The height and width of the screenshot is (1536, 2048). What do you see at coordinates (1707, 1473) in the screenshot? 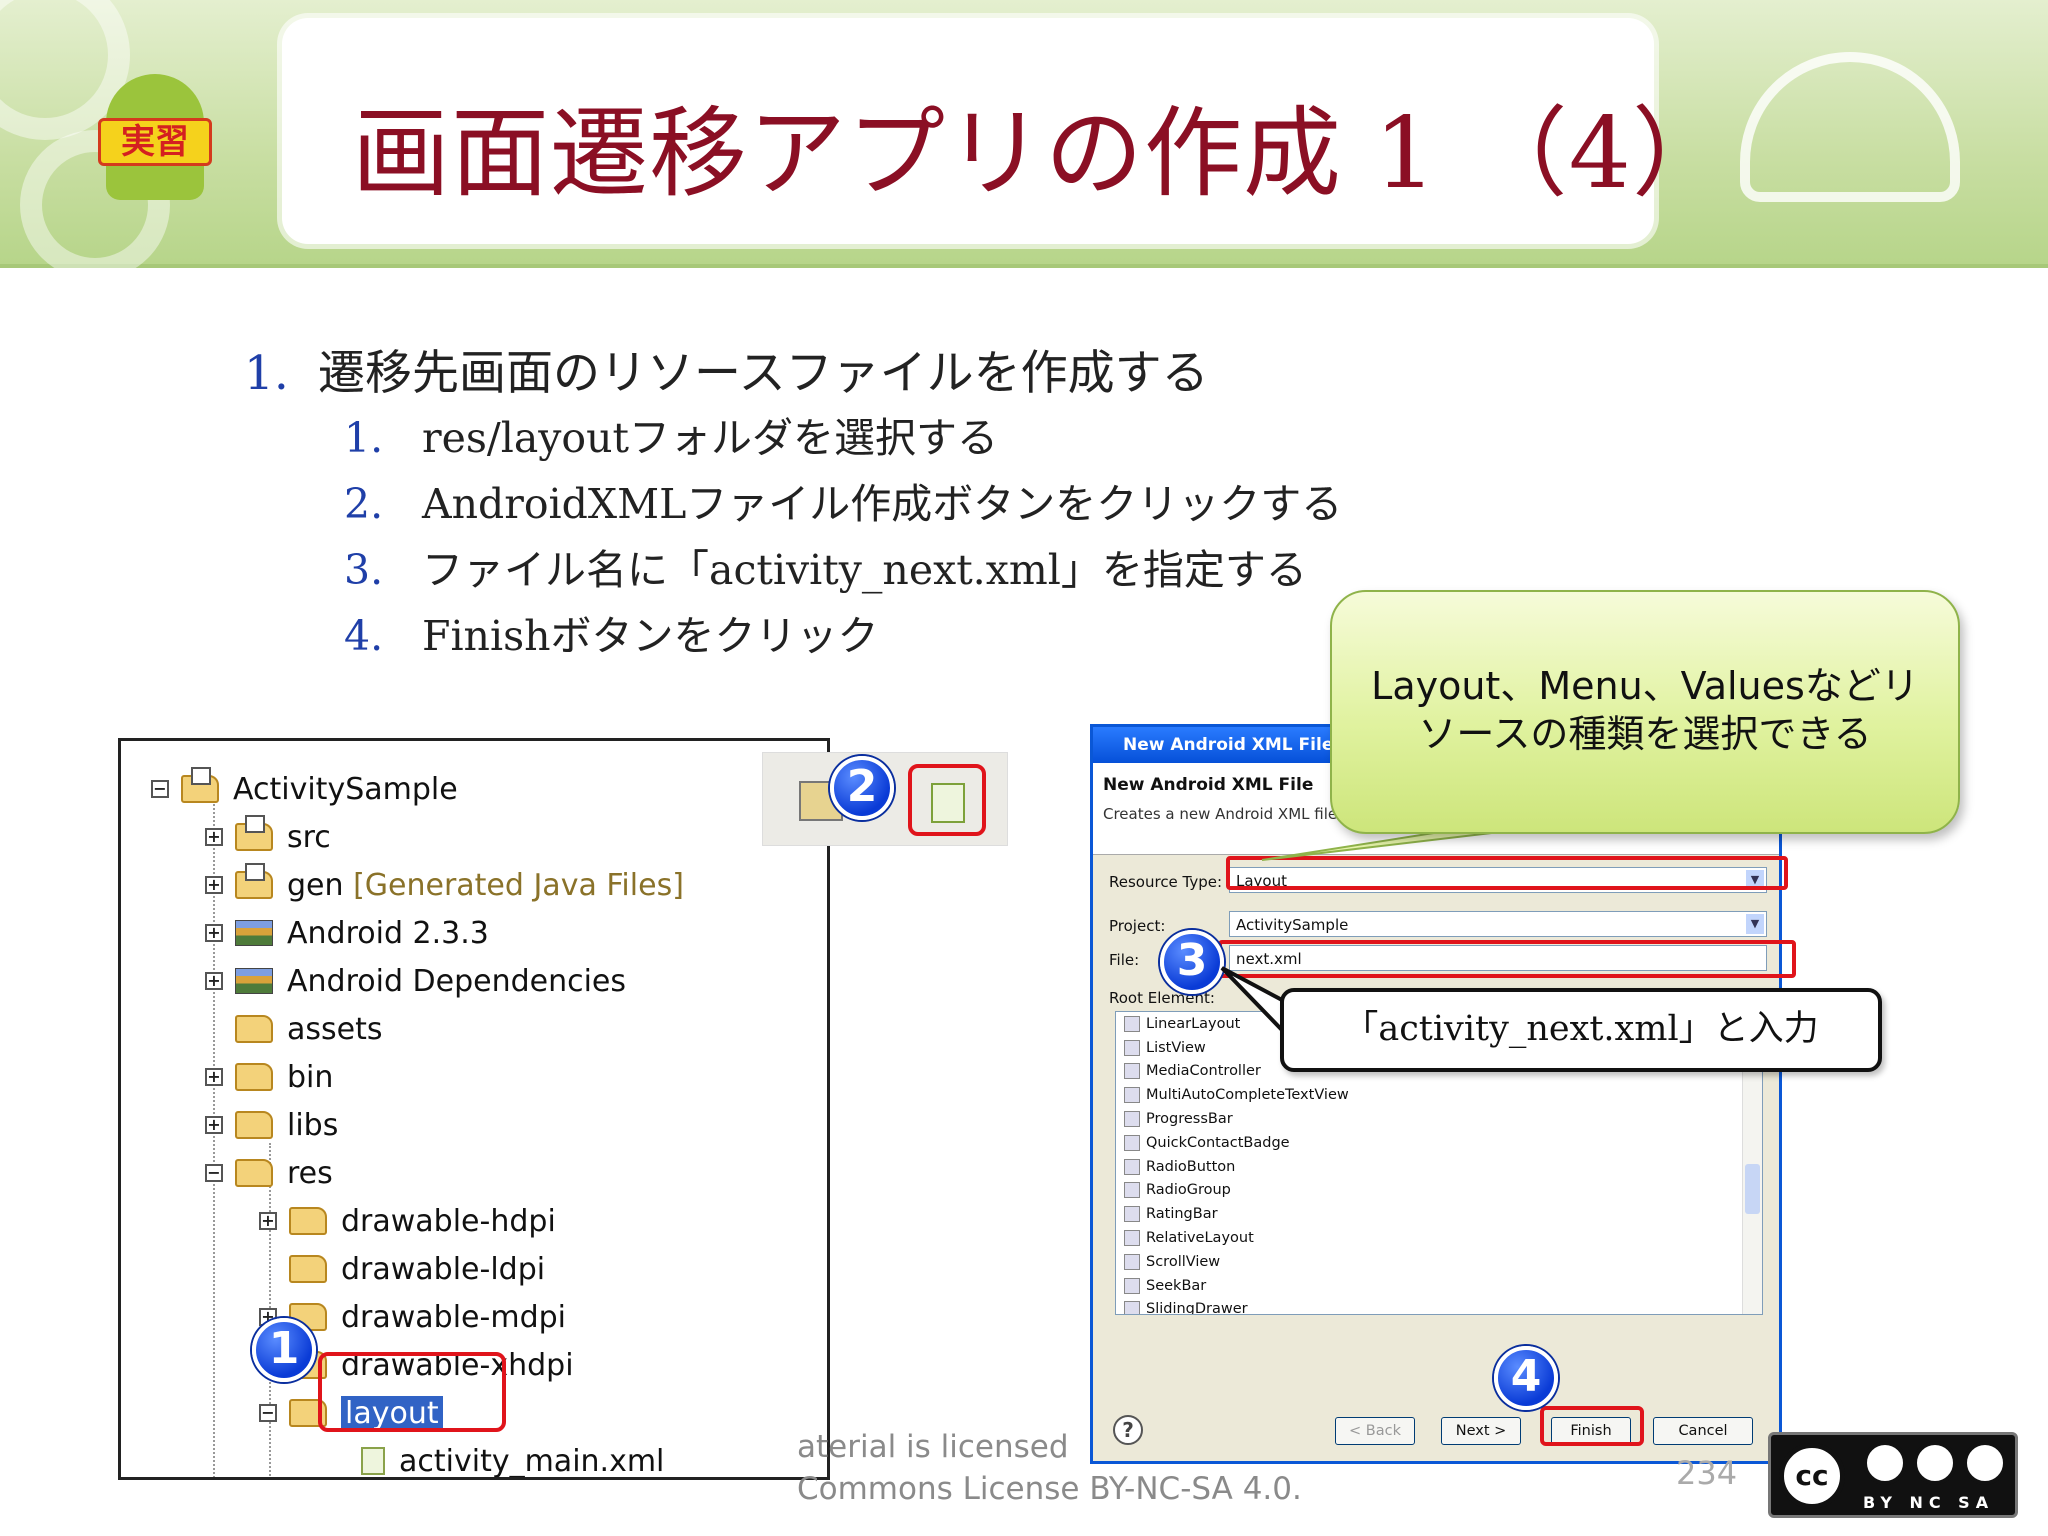
I see `page-number: 234` at bounding box center [1707, 1473].